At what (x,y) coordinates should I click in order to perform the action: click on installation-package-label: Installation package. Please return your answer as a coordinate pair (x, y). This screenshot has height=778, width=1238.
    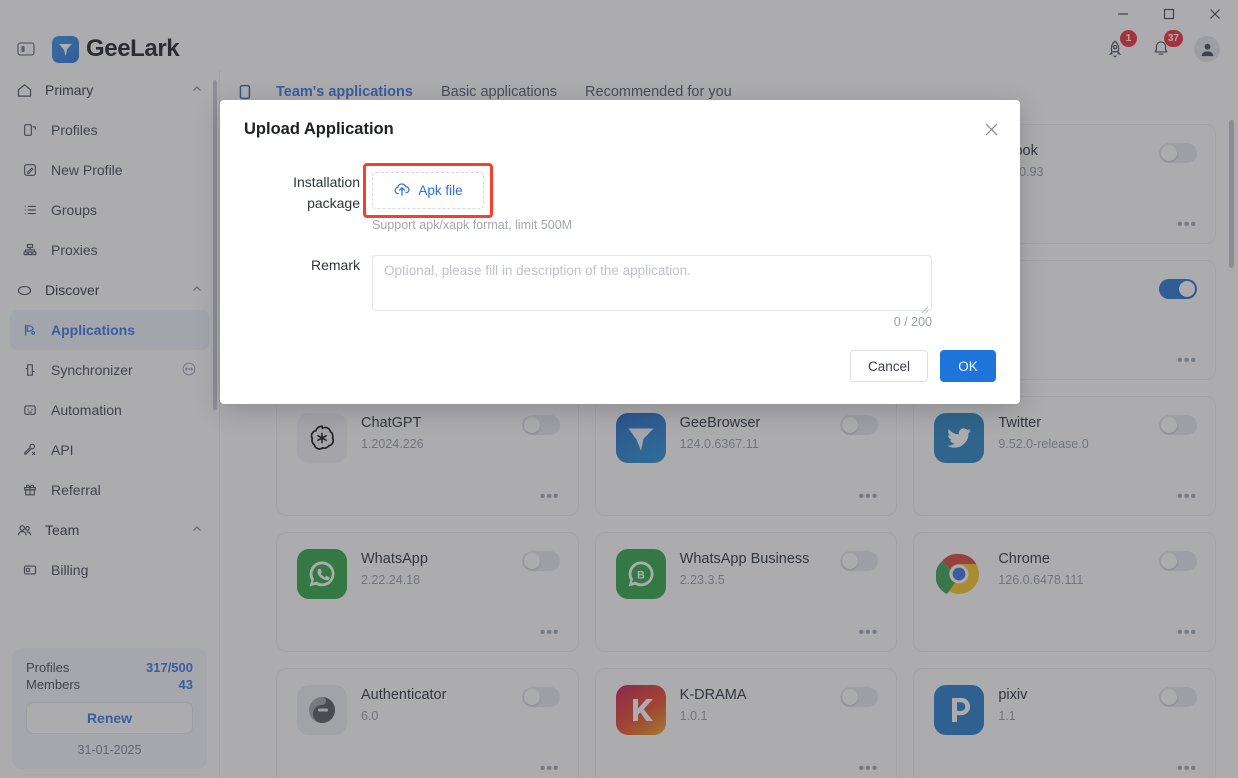
    Looking at the image, I should click on (308, 193).